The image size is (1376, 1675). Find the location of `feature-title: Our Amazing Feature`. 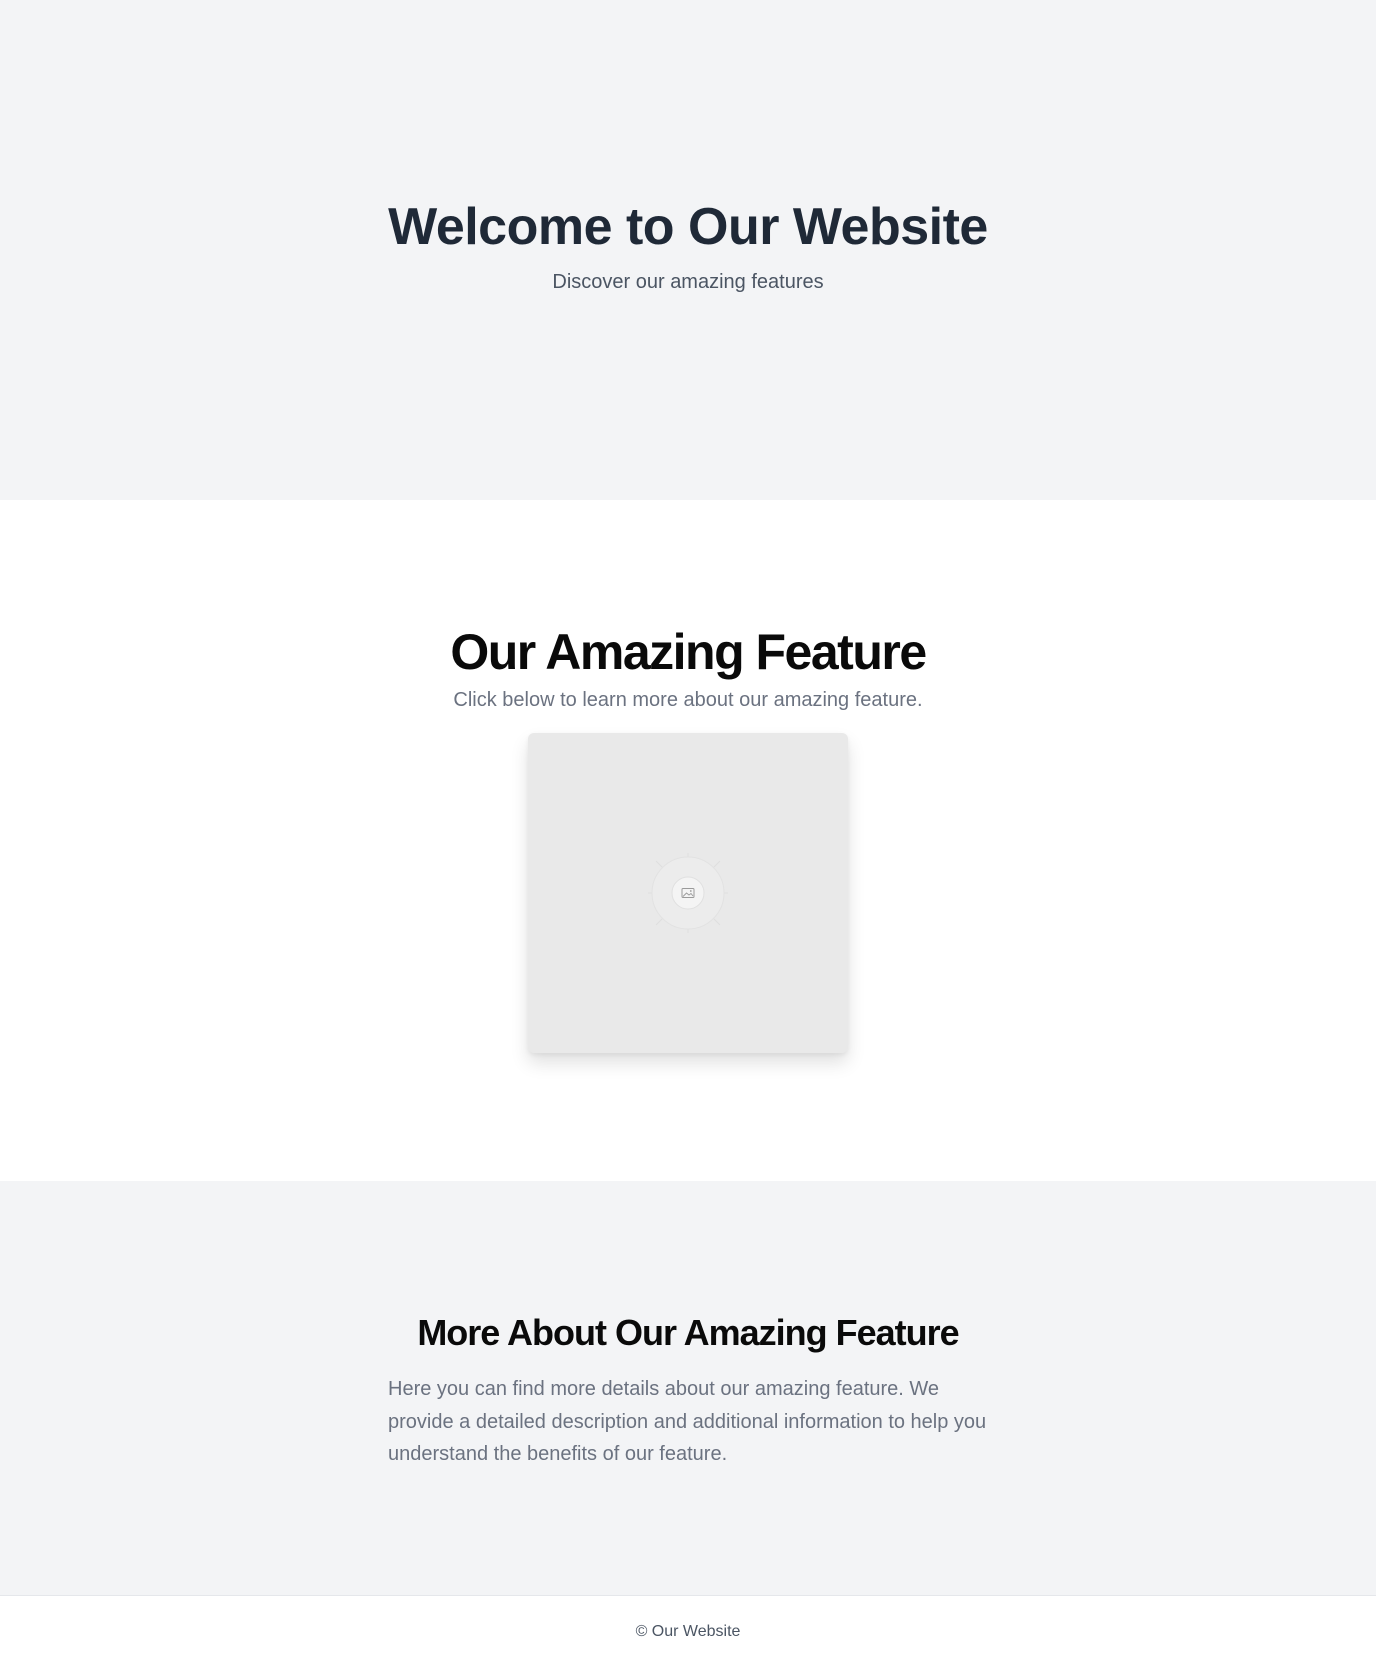

feature-title: Our Amazing Feature is located at coordinates (688, 652).